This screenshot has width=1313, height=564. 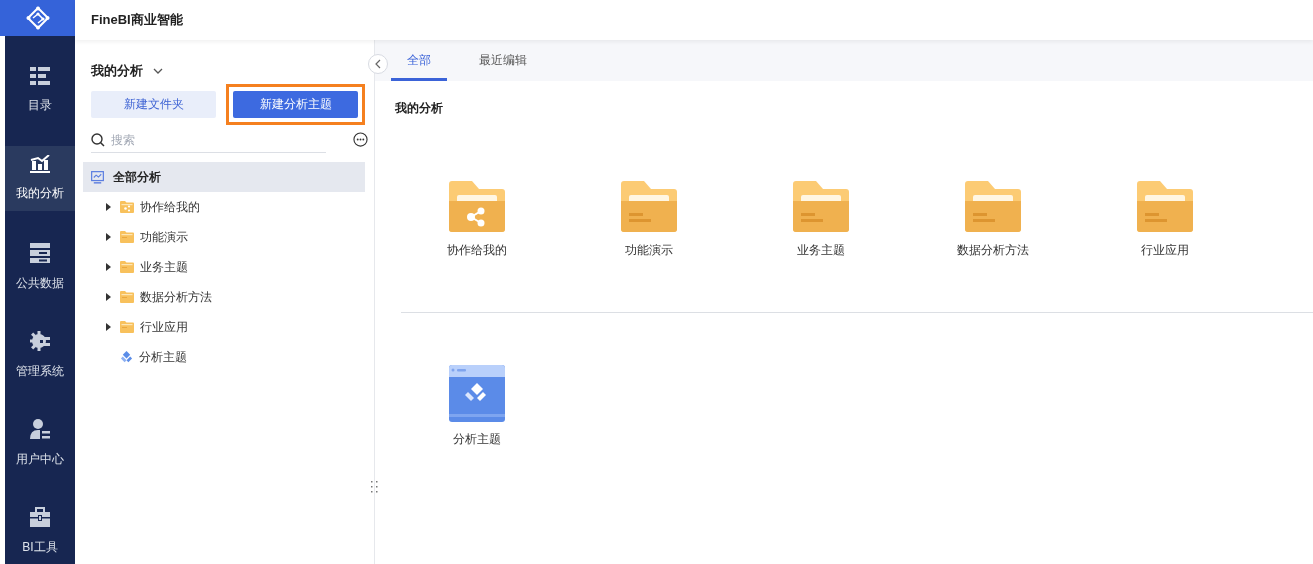 What do you see at coordinates (503, 60) in the screenshot?
I see `tab: 最近编辑` at bounding box center [503, 60].